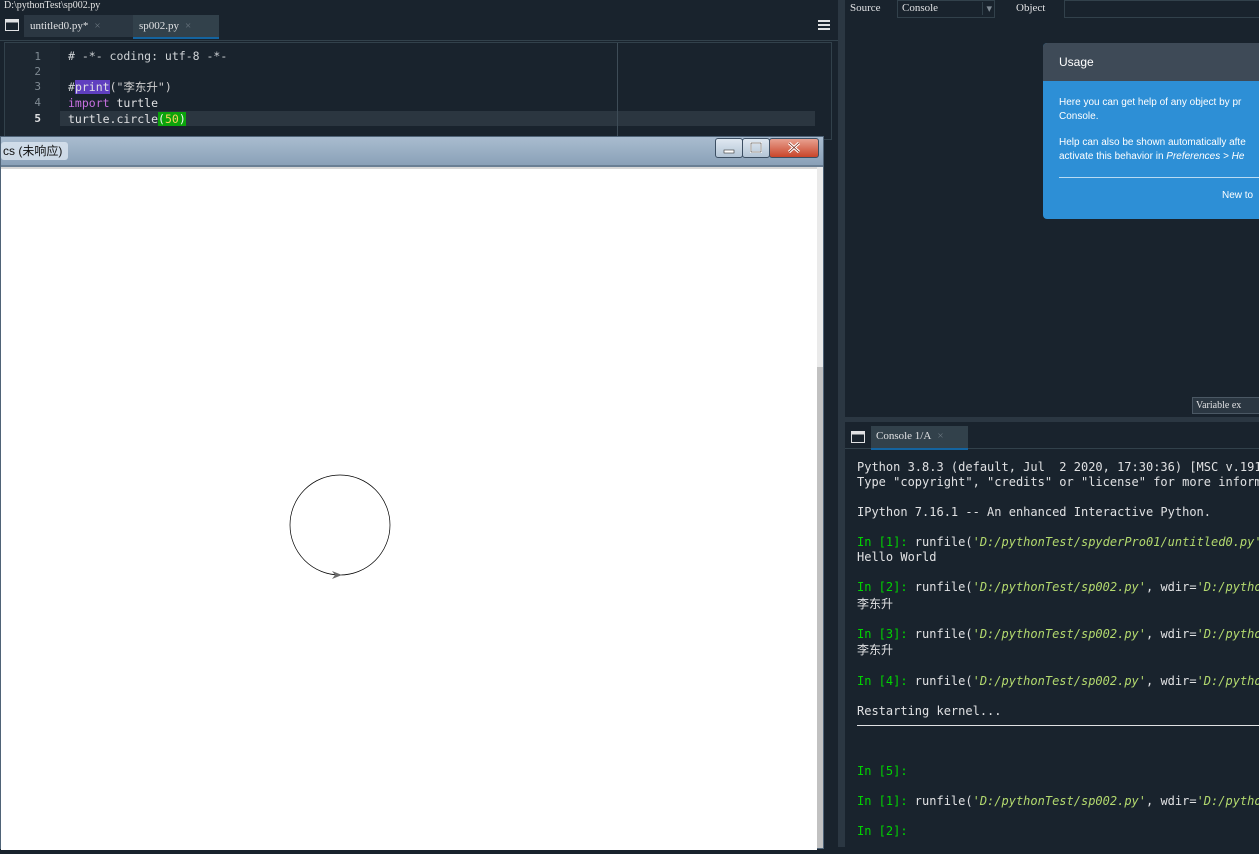 The image size is (1259, 854). Describe the element at coordinates (127, 119) in the screenshot. I see `code-line: turtle.circle(50)` at that location.